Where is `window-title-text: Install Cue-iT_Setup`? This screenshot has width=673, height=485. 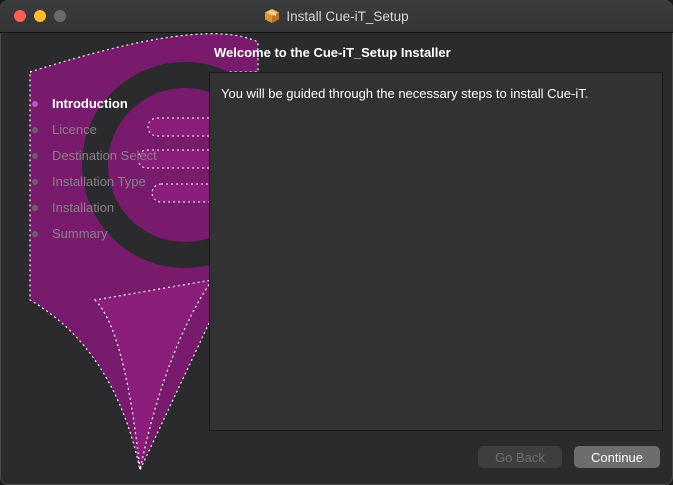
window-title-text: Install Cue-iT_Setup is located at coordinates (347, 16).